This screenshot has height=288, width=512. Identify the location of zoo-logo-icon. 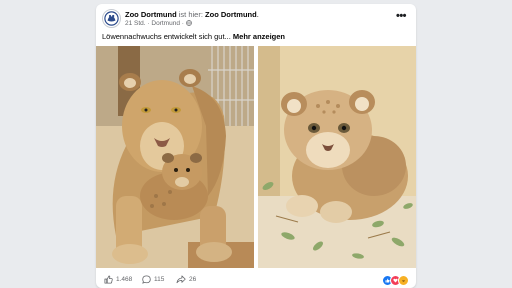
(111, 18).